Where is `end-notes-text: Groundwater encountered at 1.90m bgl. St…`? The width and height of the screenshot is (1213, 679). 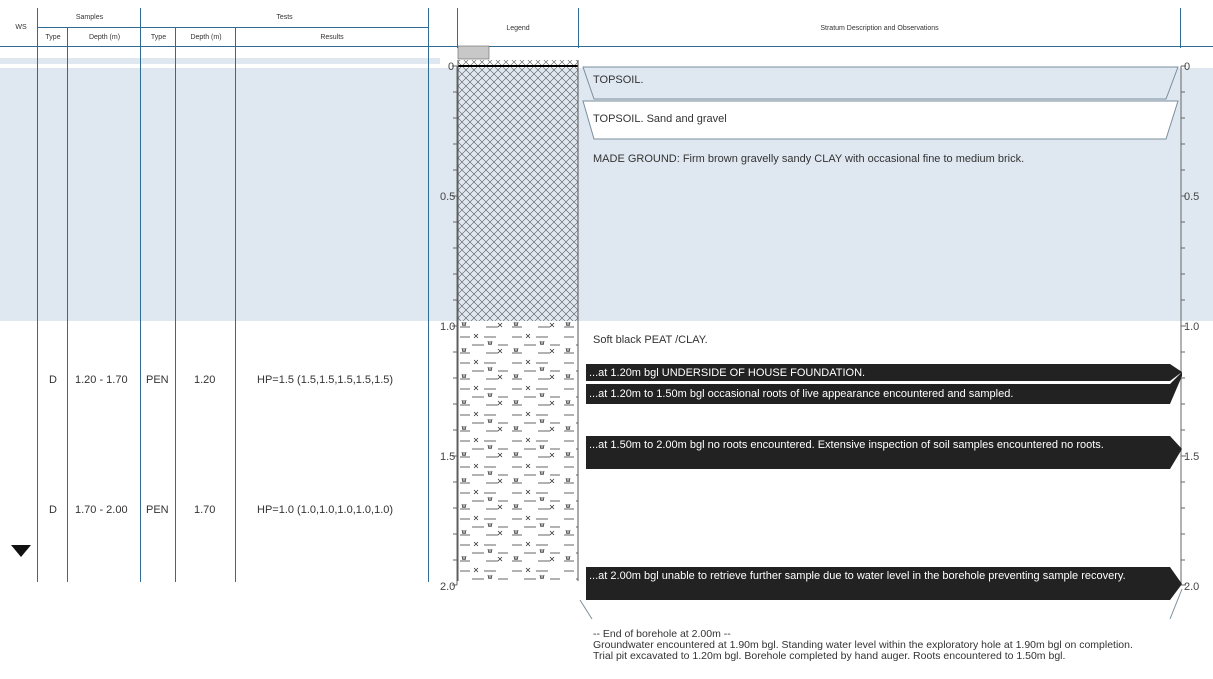 end-notes-text: Groundwater encountered at 1.90m bgl. St… is located at coordinates (863, 650).